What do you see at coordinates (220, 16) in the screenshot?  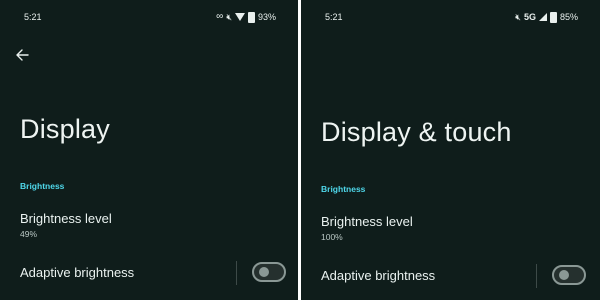 I see `link-icon: ∞` at bounding box center [220, 16].